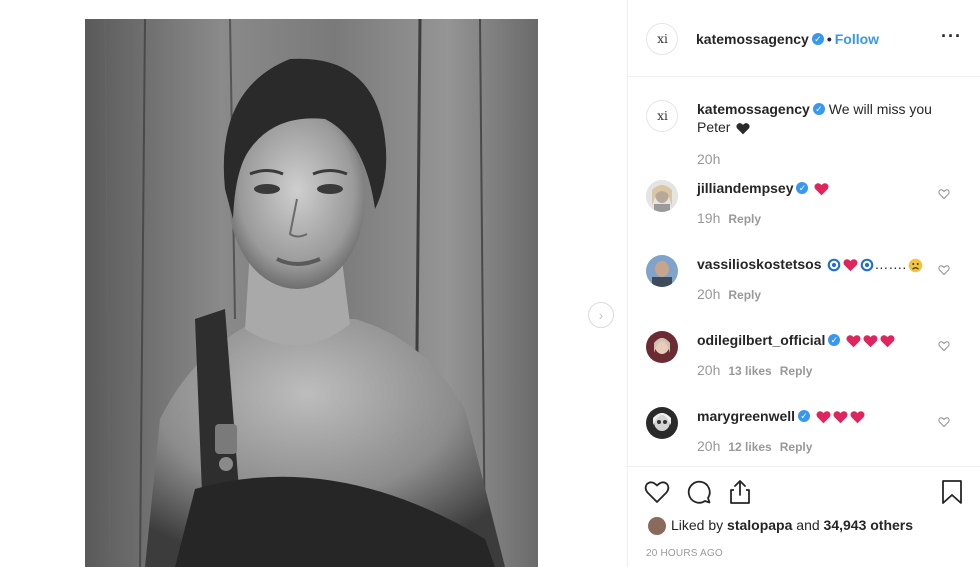  I want to click on account-avatar: ⅺ, so click(662, 39).